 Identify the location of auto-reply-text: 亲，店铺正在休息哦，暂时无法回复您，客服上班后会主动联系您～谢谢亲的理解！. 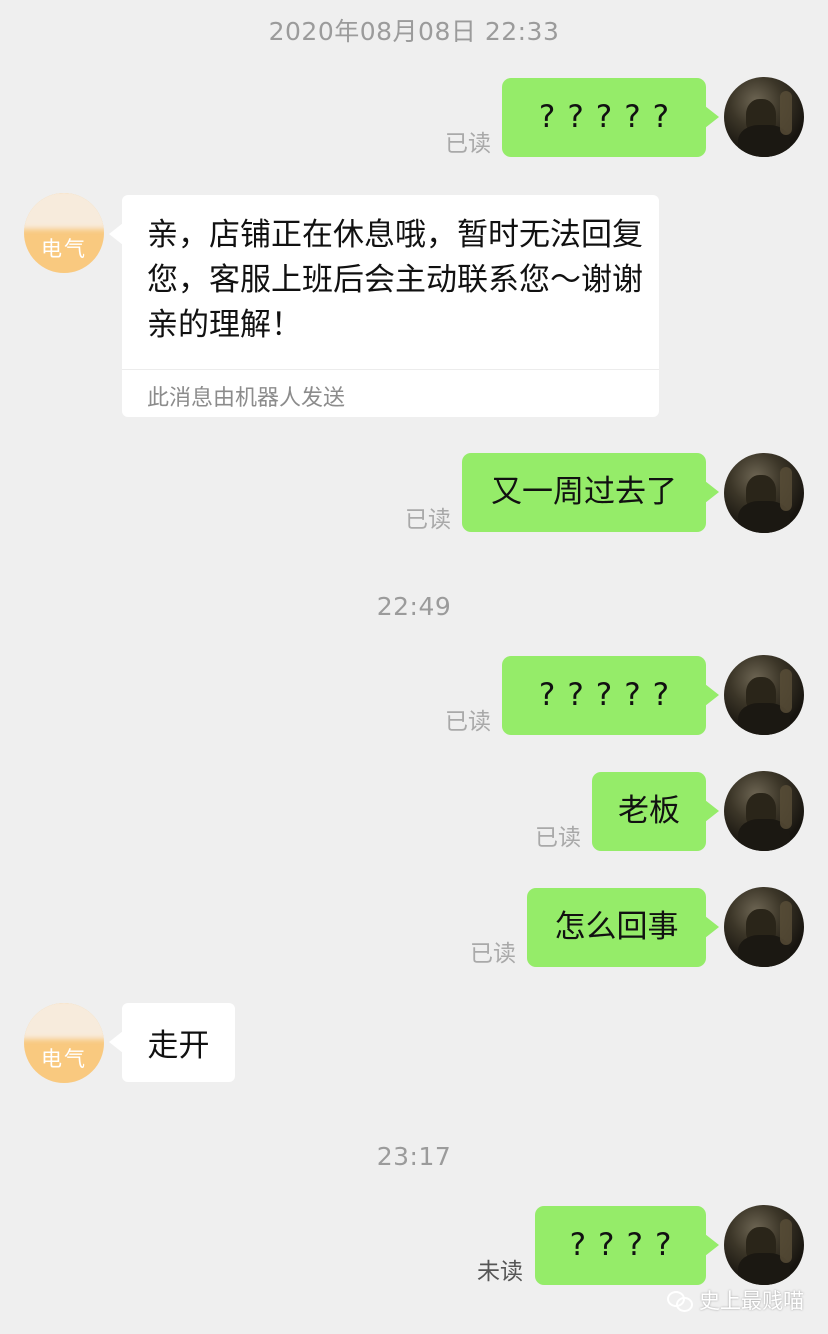
(395, 280).